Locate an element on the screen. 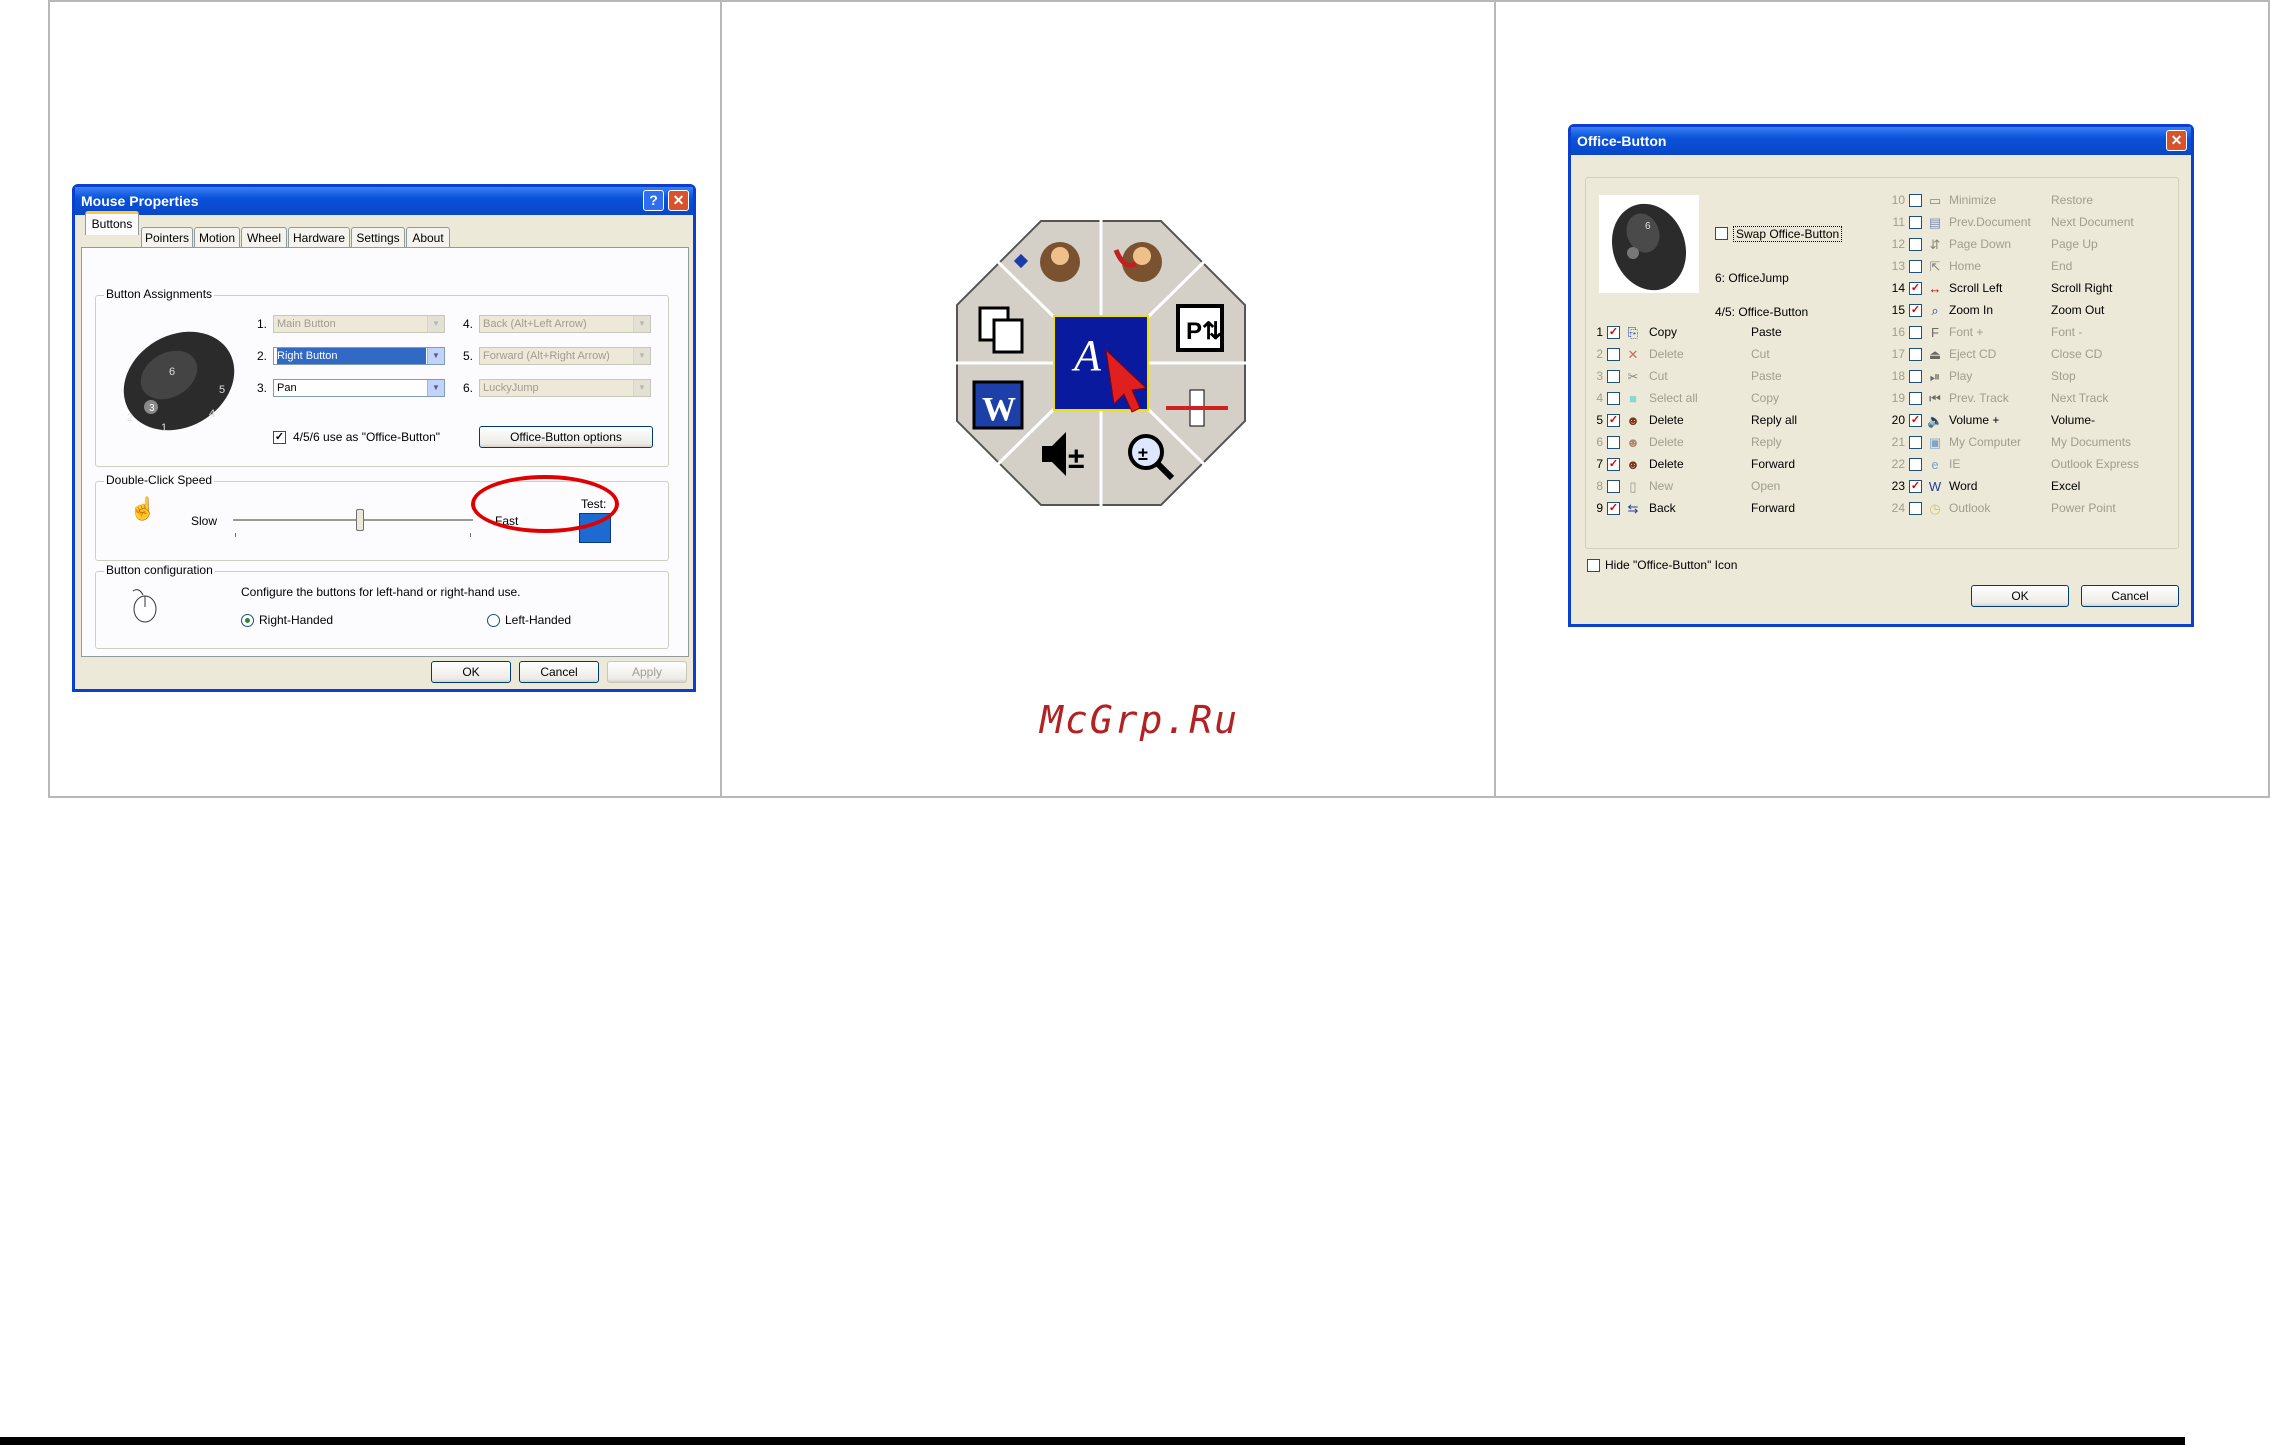 This screenshot has height=1445, width=2270. close-button: ✕ is located at coordinates (678, 200).